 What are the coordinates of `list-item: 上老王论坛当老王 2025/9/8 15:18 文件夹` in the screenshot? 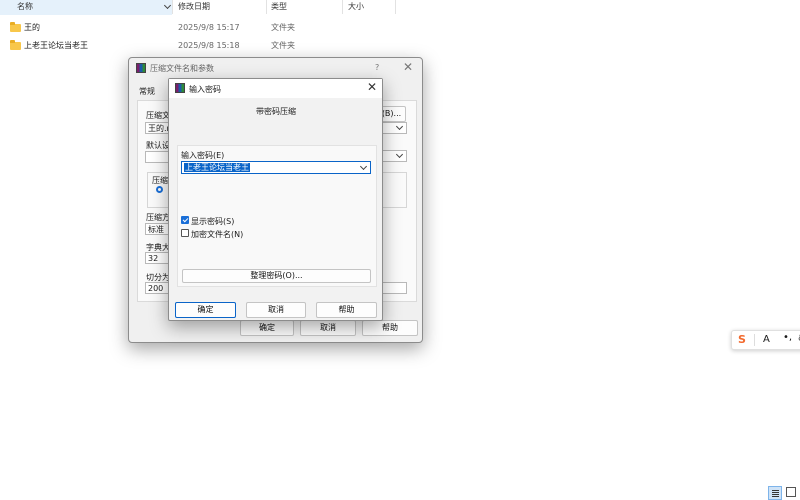 It's located at (200, 45).